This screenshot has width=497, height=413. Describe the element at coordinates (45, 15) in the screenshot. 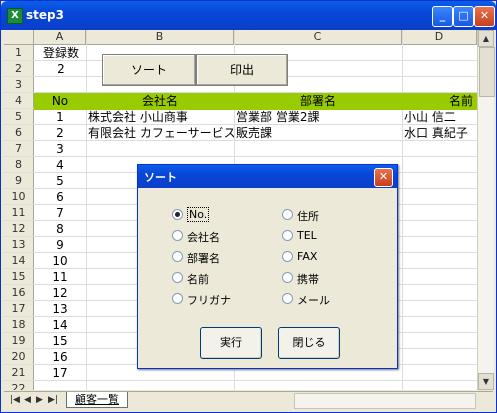

I see `window-title: step3` at that location.